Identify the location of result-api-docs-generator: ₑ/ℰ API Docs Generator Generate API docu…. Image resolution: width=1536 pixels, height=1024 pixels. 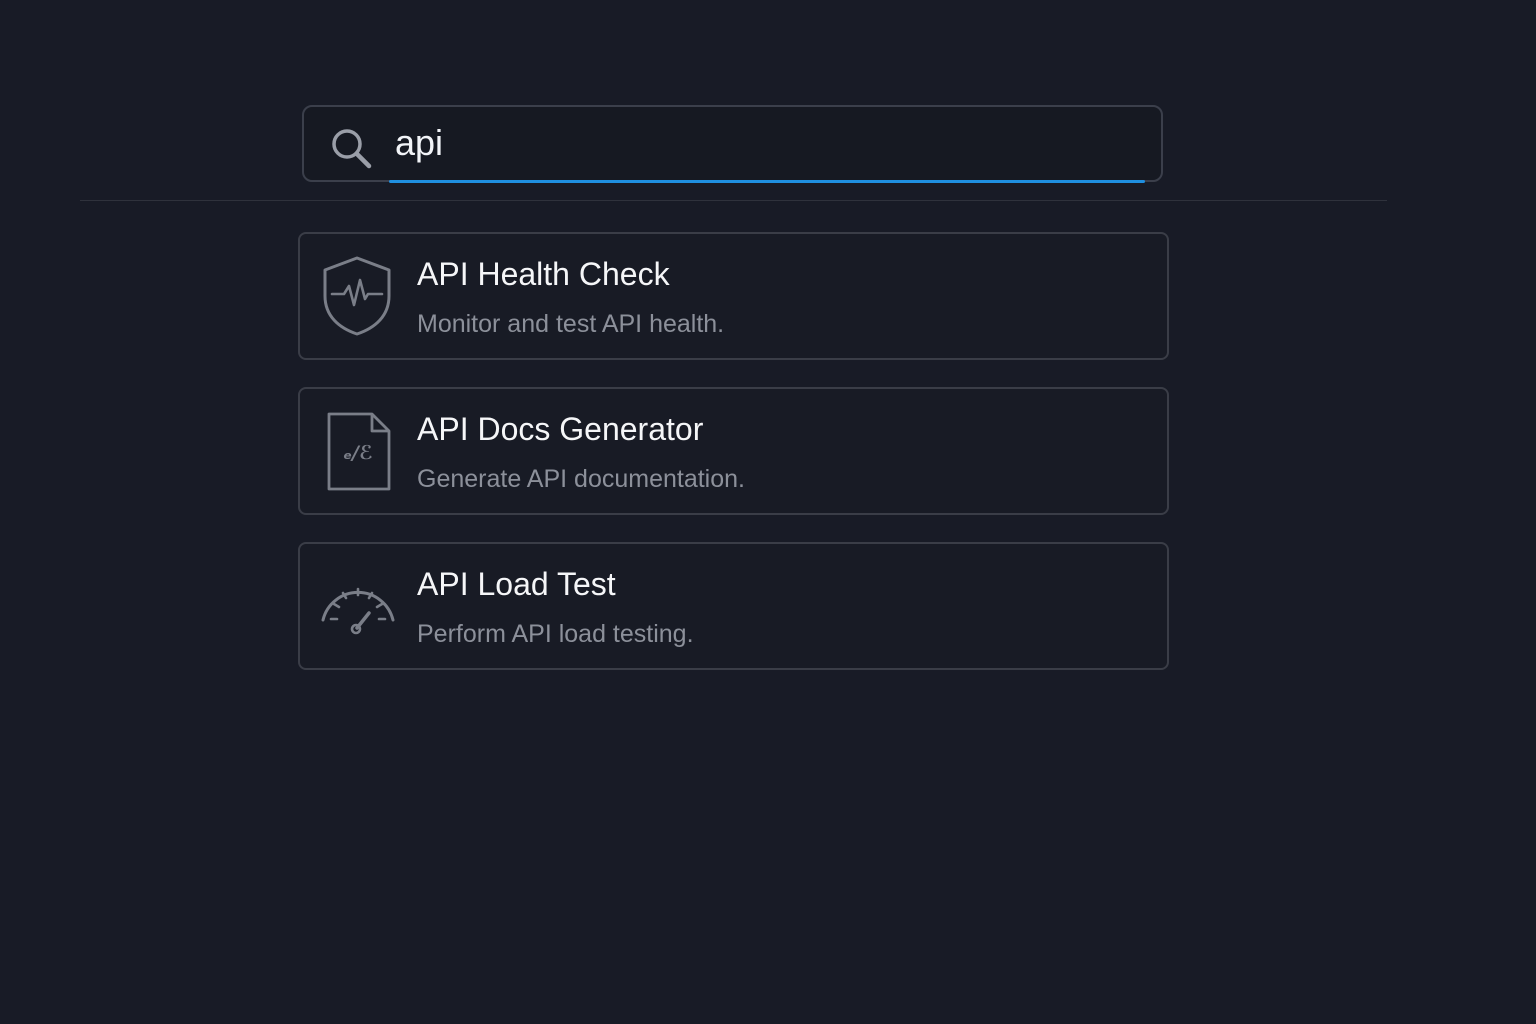
(733, 451).